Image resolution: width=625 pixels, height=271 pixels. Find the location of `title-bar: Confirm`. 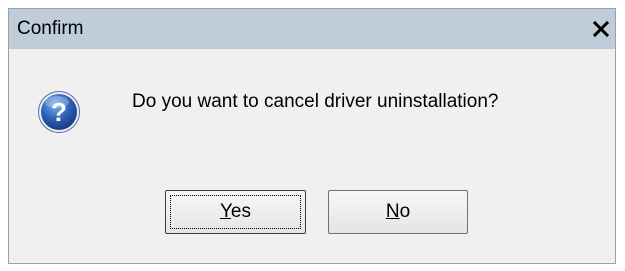

title-bar: Confirm is located at coordinates (312, 29).